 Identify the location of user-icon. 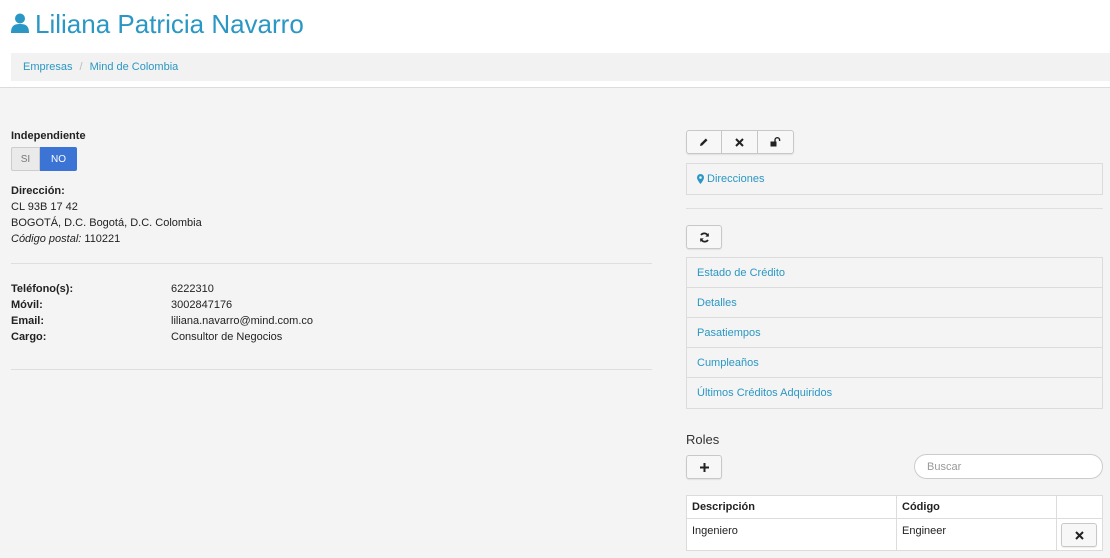
(20, 24).